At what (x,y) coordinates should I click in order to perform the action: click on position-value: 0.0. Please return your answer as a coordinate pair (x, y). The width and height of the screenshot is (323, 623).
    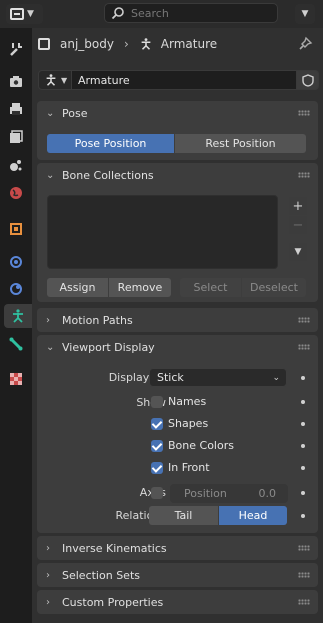
    Looking at the image, I should click on (267, 493).